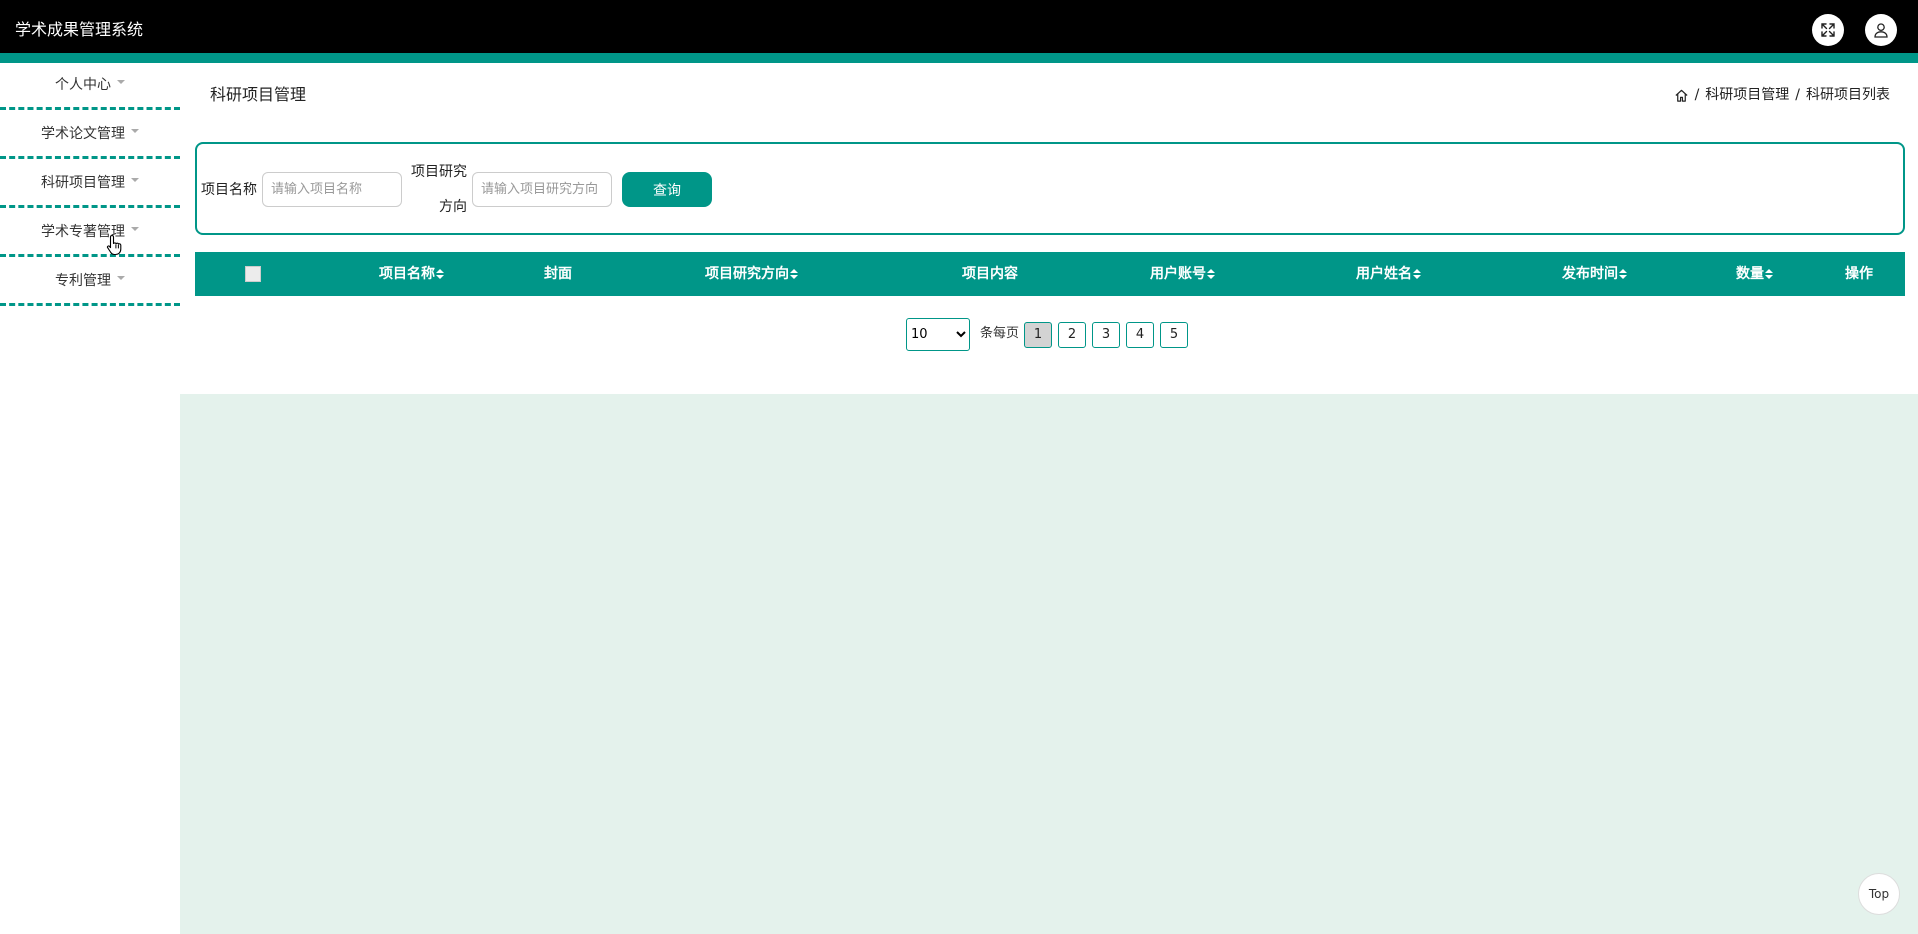 The width and height of the screenshot is (1918, 934). Describe the element at coordinates (83, 183) in the screenshot. I see `sidebar-item-label: 科研项目管理` at that location.